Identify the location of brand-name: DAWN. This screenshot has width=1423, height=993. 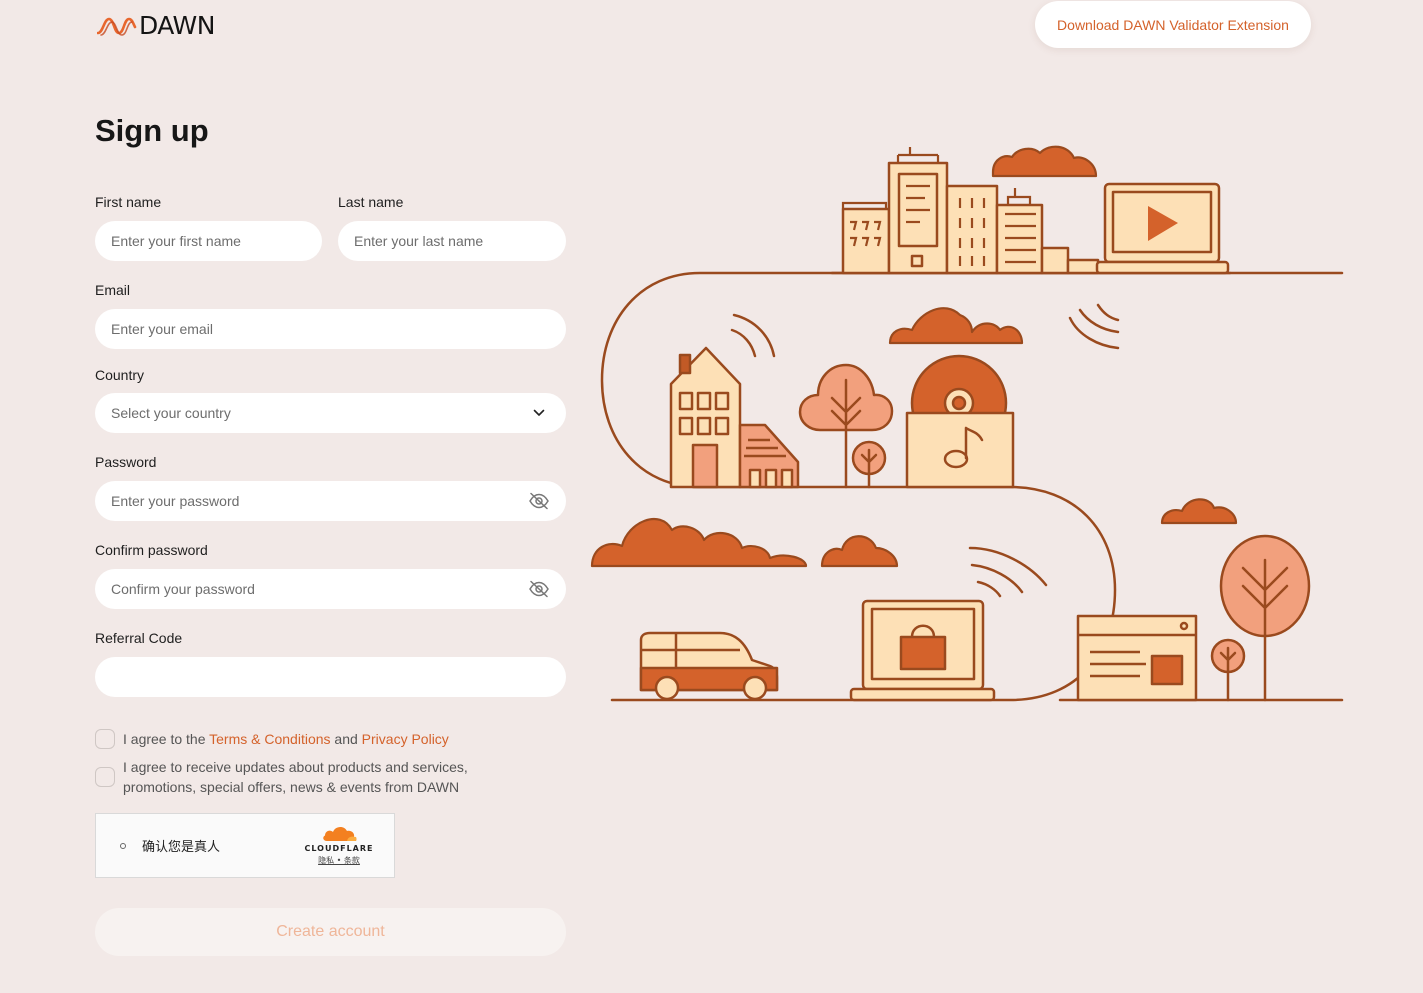
(177, 25).